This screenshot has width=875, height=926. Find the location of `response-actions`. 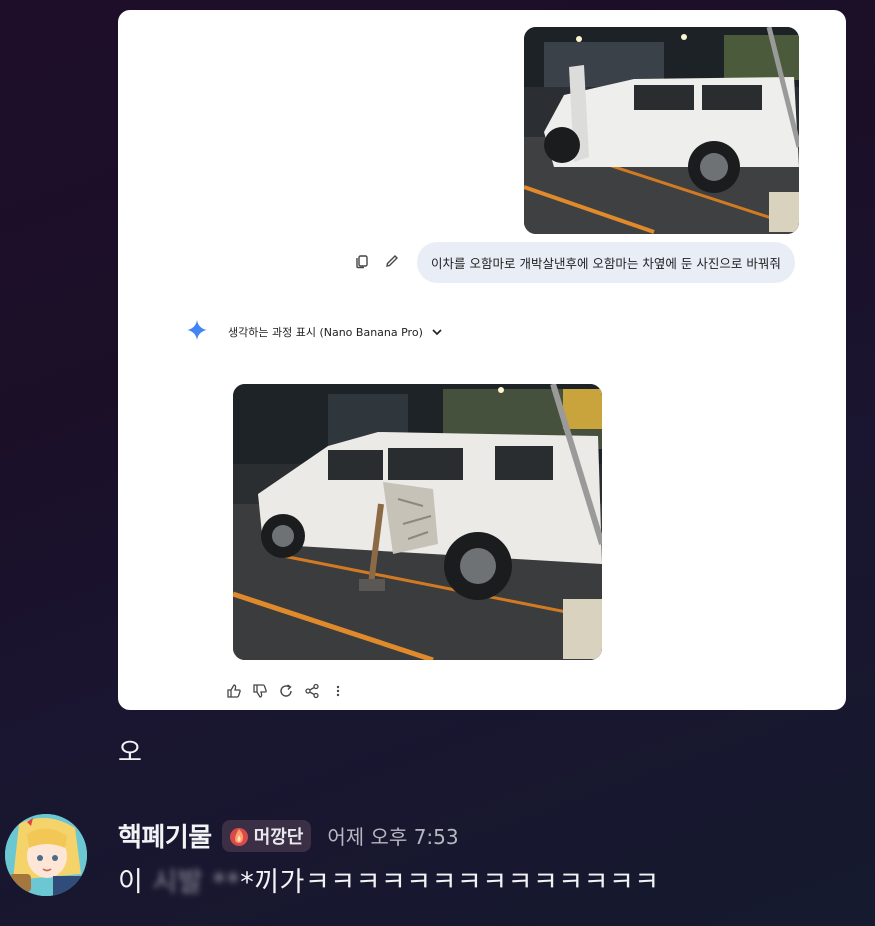

response-actions is located at coordinates (286, 691).